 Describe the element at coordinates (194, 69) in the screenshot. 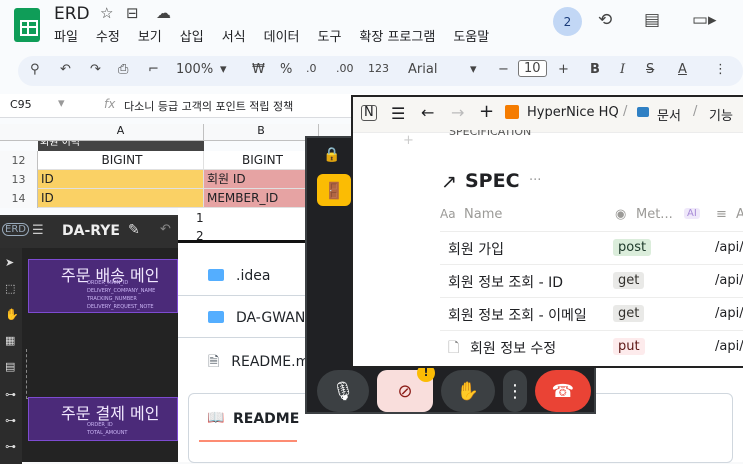

I see `zoom-select: 100%` at that location.